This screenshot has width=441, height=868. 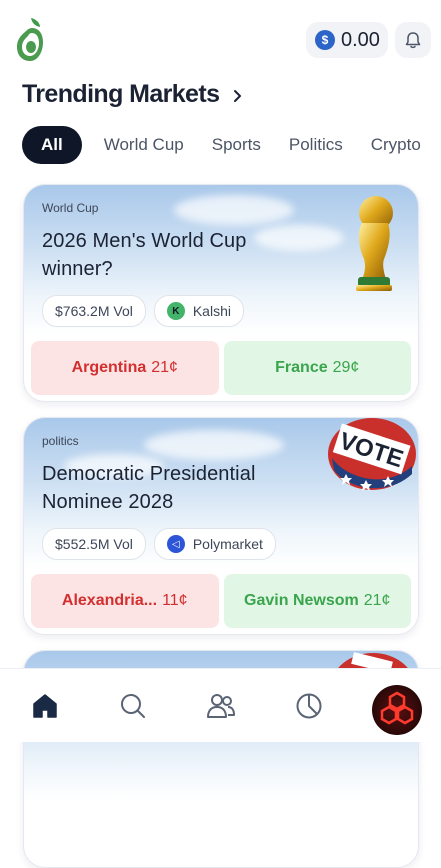 I want to click on market-category: politics, so click(x=60, y=441).